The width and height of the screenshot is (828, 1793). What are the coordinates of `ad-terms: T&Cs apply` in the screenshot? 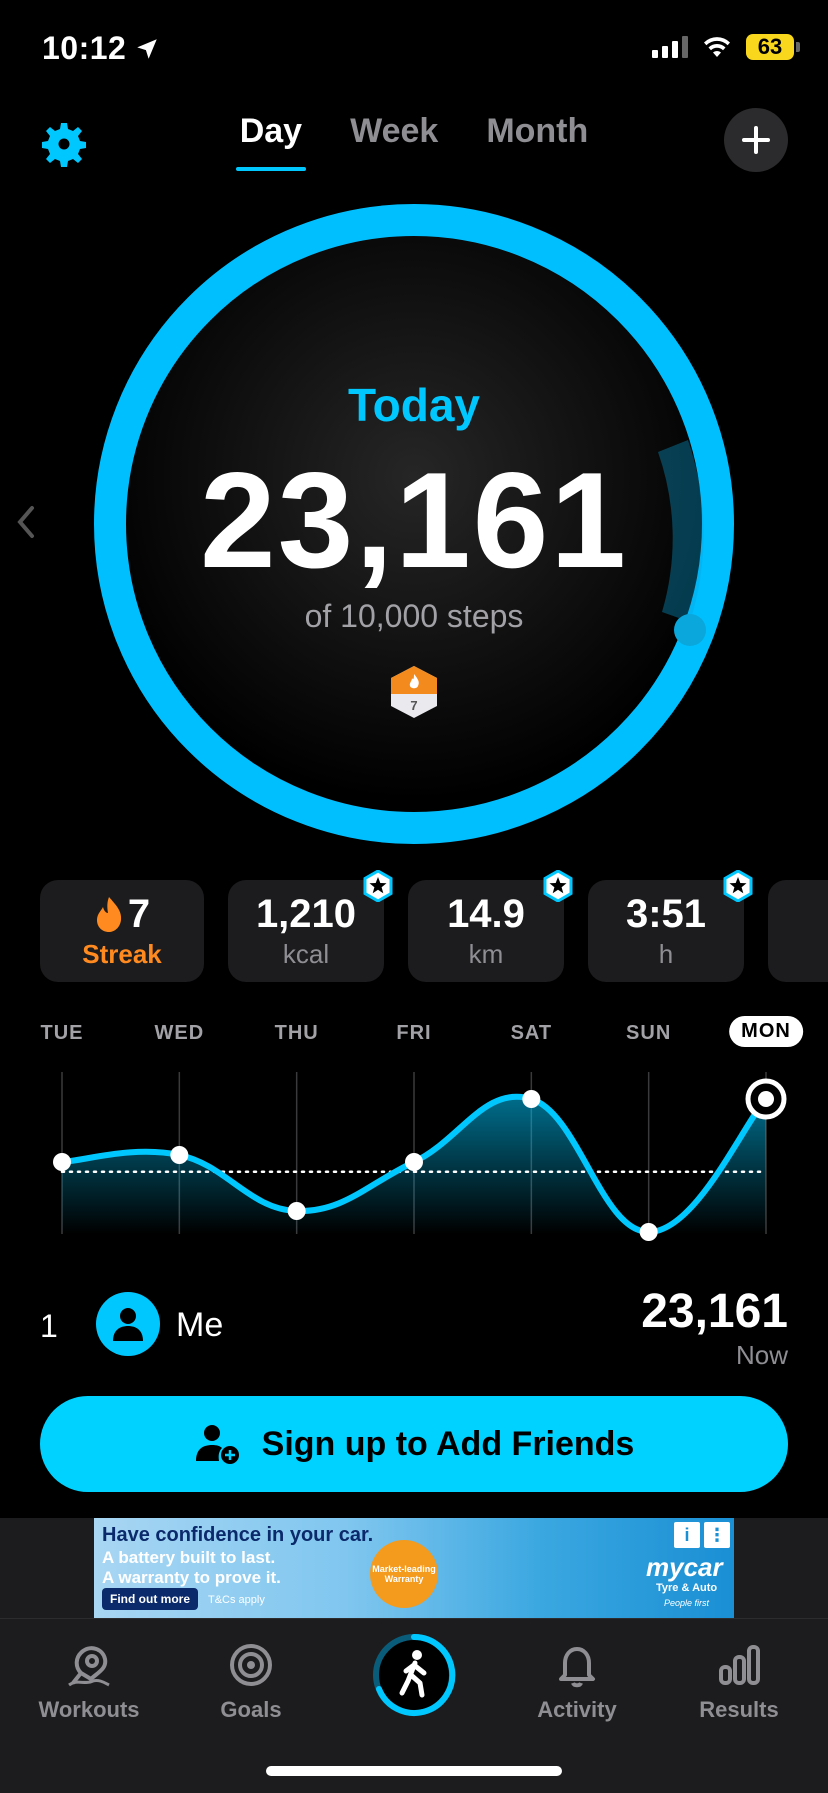 It's located at (236, 1600).